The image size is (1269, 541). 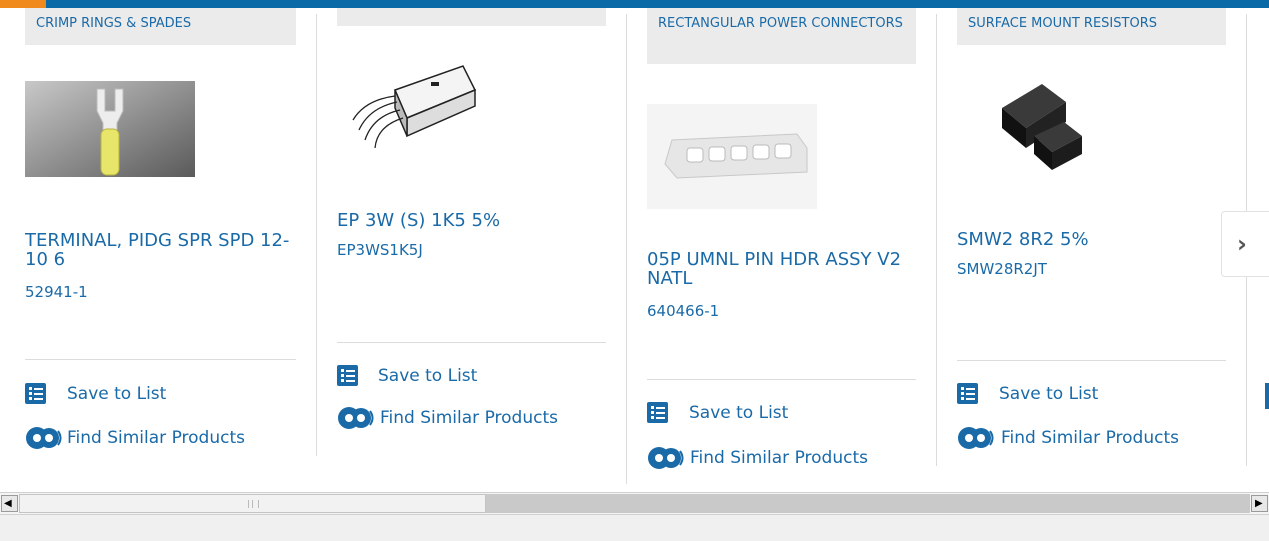 What do you see at coordinates (683, 311) in the screenshot?
I see `part-number-link: 640466-1` at bounding box center [683, 311].